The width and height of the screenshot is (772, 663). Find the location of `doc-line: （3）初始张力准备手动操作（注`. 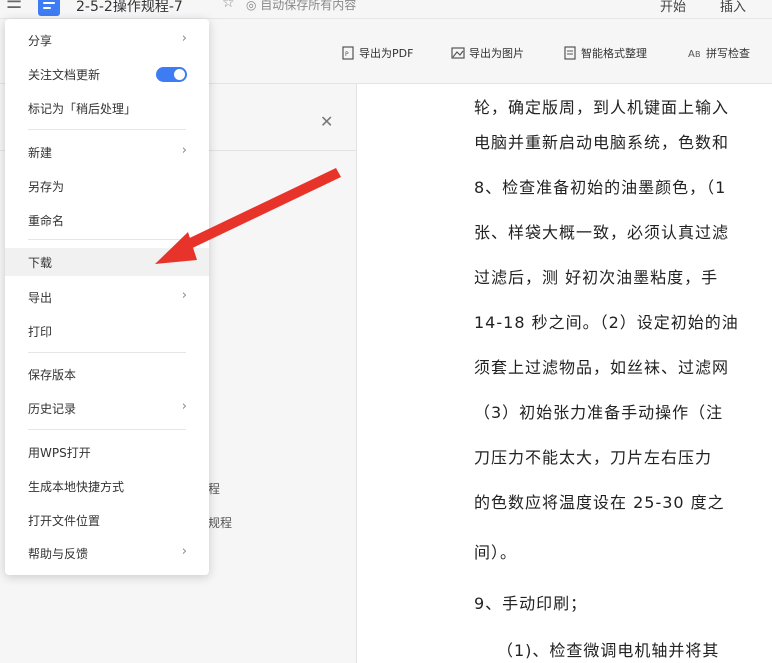

doc-line: （3）初始张力准备手动操作（注 is located at coordinates (599, 412).